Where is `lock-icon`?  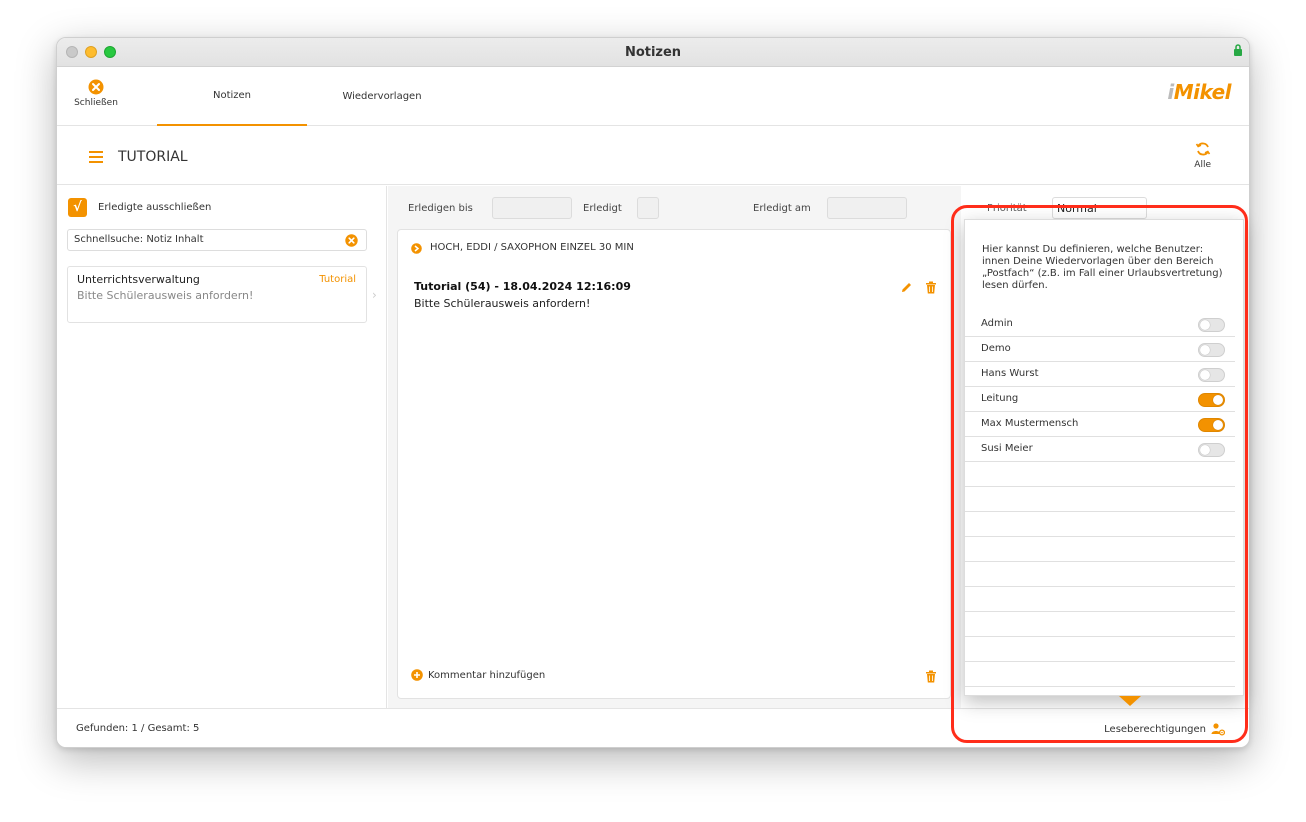
lock-icon is located at coordinates (1238, 50).